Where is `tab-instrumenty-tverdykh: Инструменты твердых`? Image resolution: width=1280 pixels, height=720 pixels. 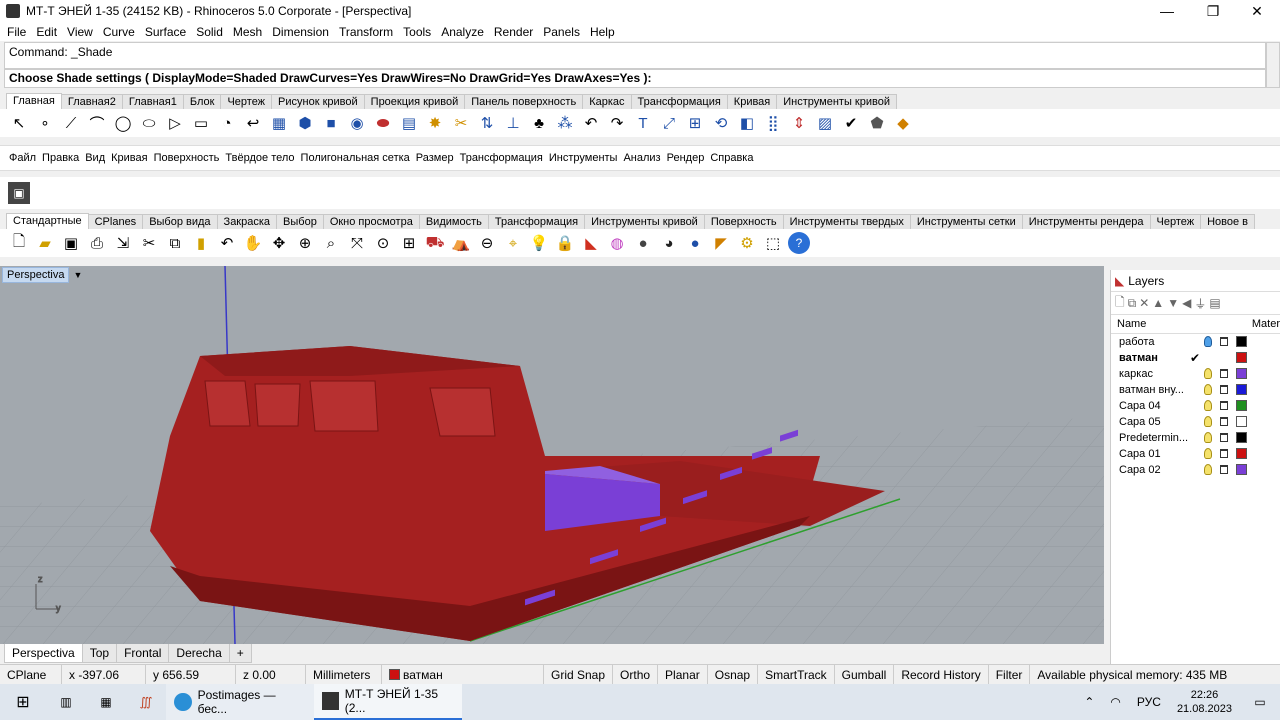 tab-instrumenty-tverdykh: Инструменты твердых is located at coordinates (846, 221).